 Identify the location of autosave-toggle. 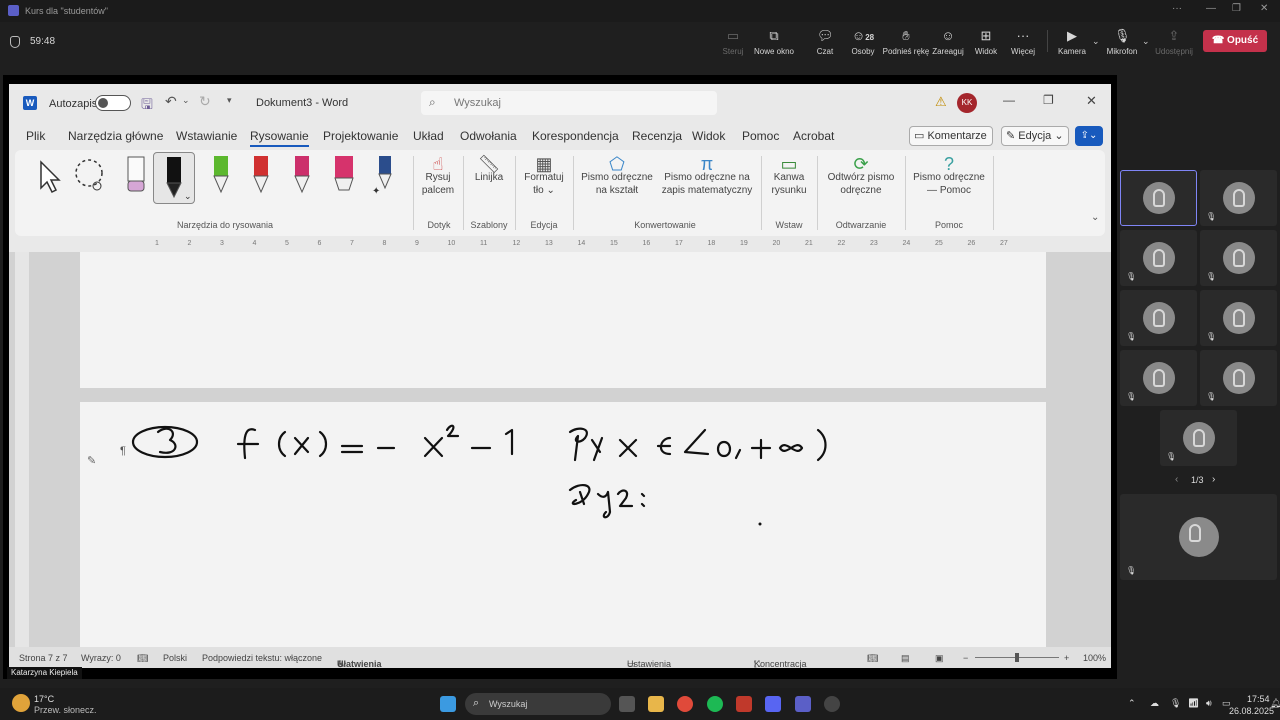
(113, 103).